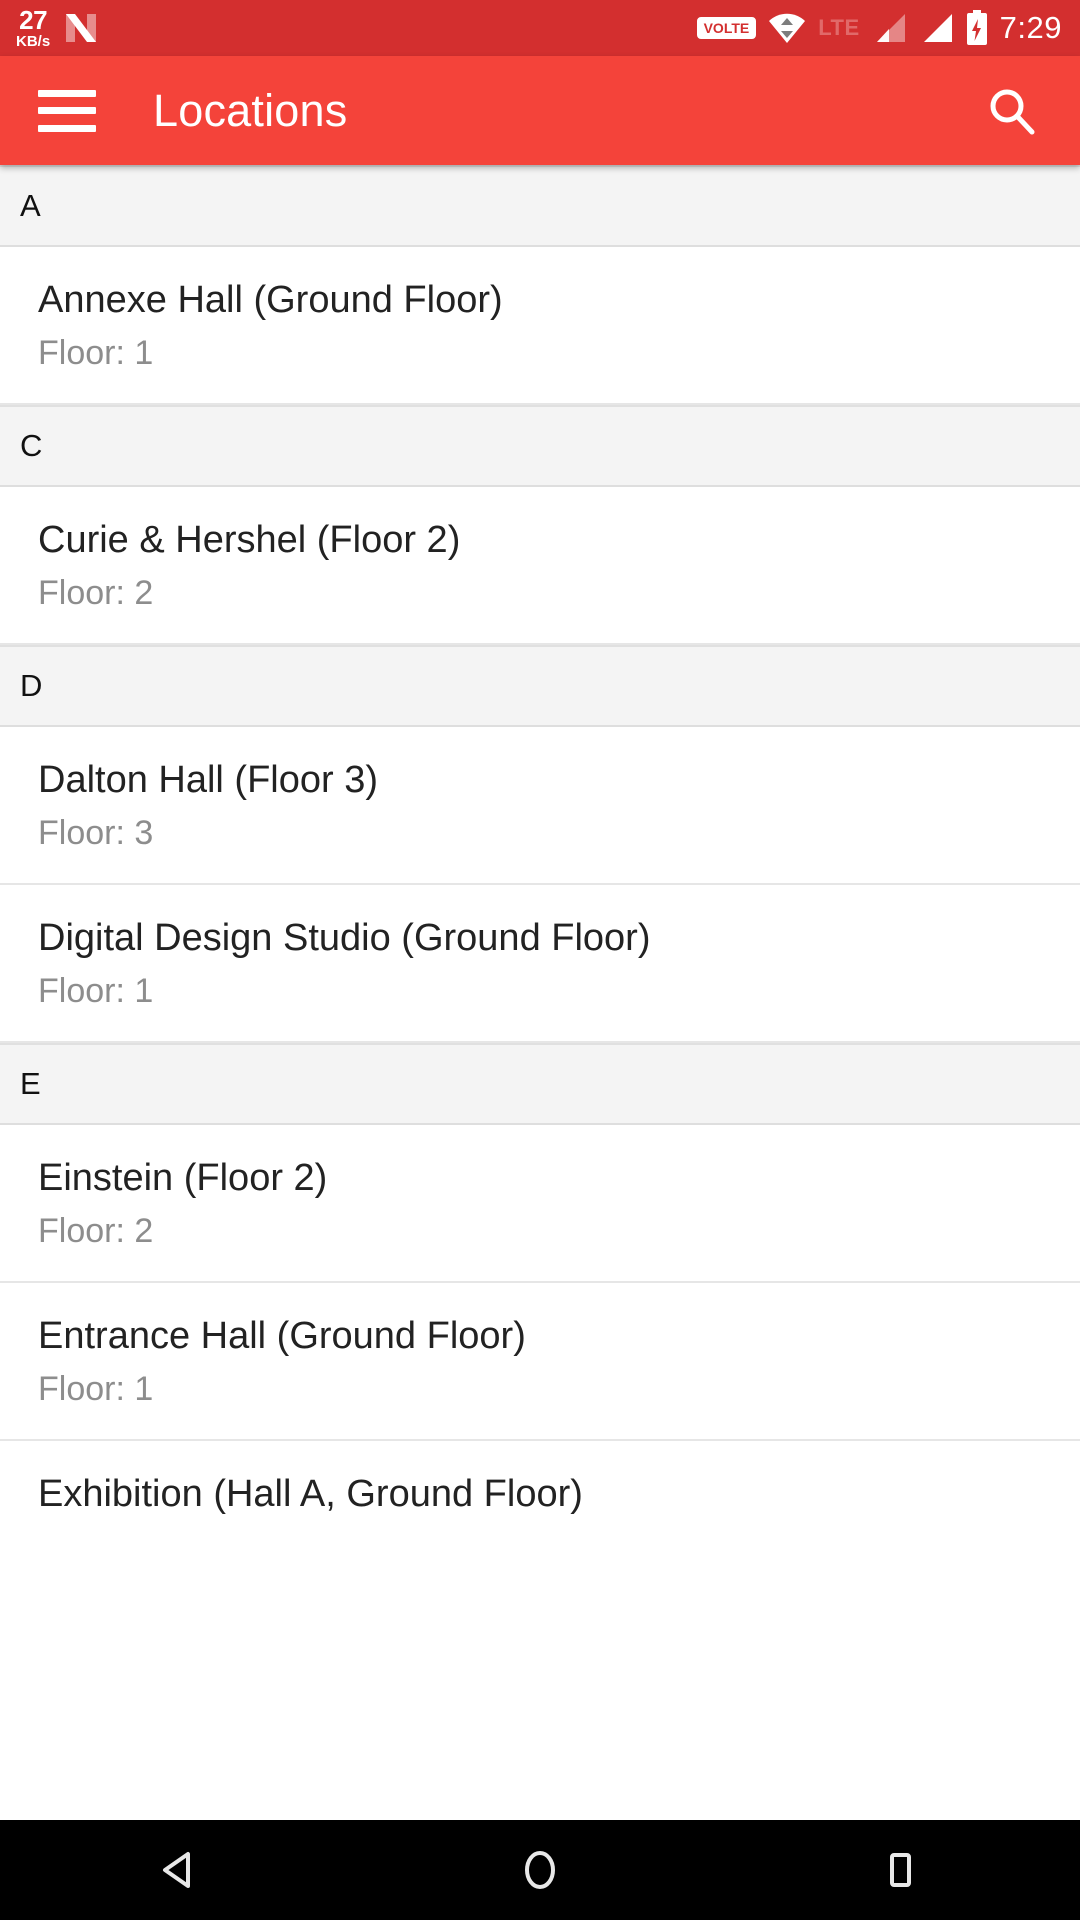  What do you see at coordinates (81, 28) in the screenshot?
I see `android-n-logo-icon` at bounding box center [81, 28].